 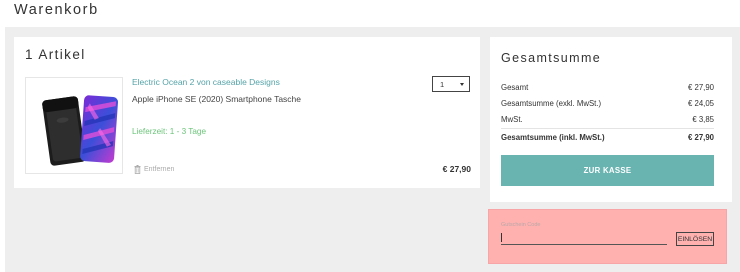 What do you see at coordinates (442, 84) in the screenshot?
I see `quantity-value: 1` at bounding box center [442, 84].